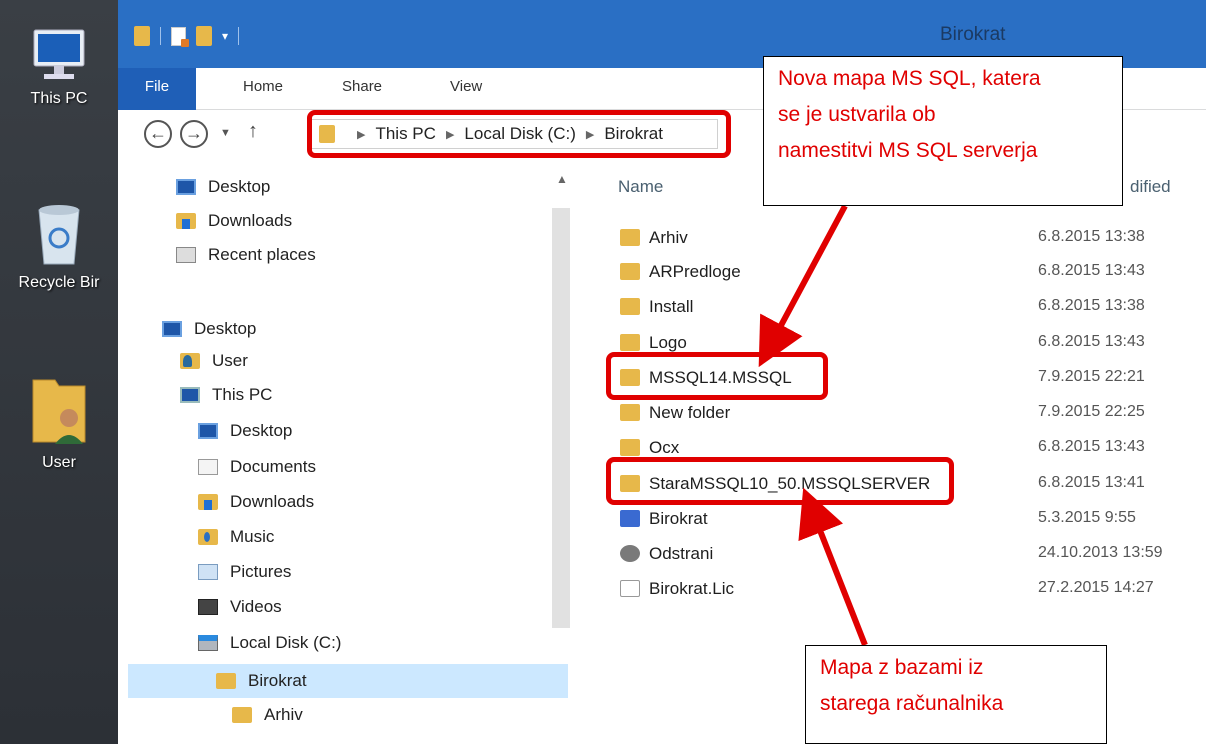 This screenshot has width=1206, height=744. Describe the element at coordinates (668, 237) in the screenshot. I see `file-name: Arhiv` at that location.